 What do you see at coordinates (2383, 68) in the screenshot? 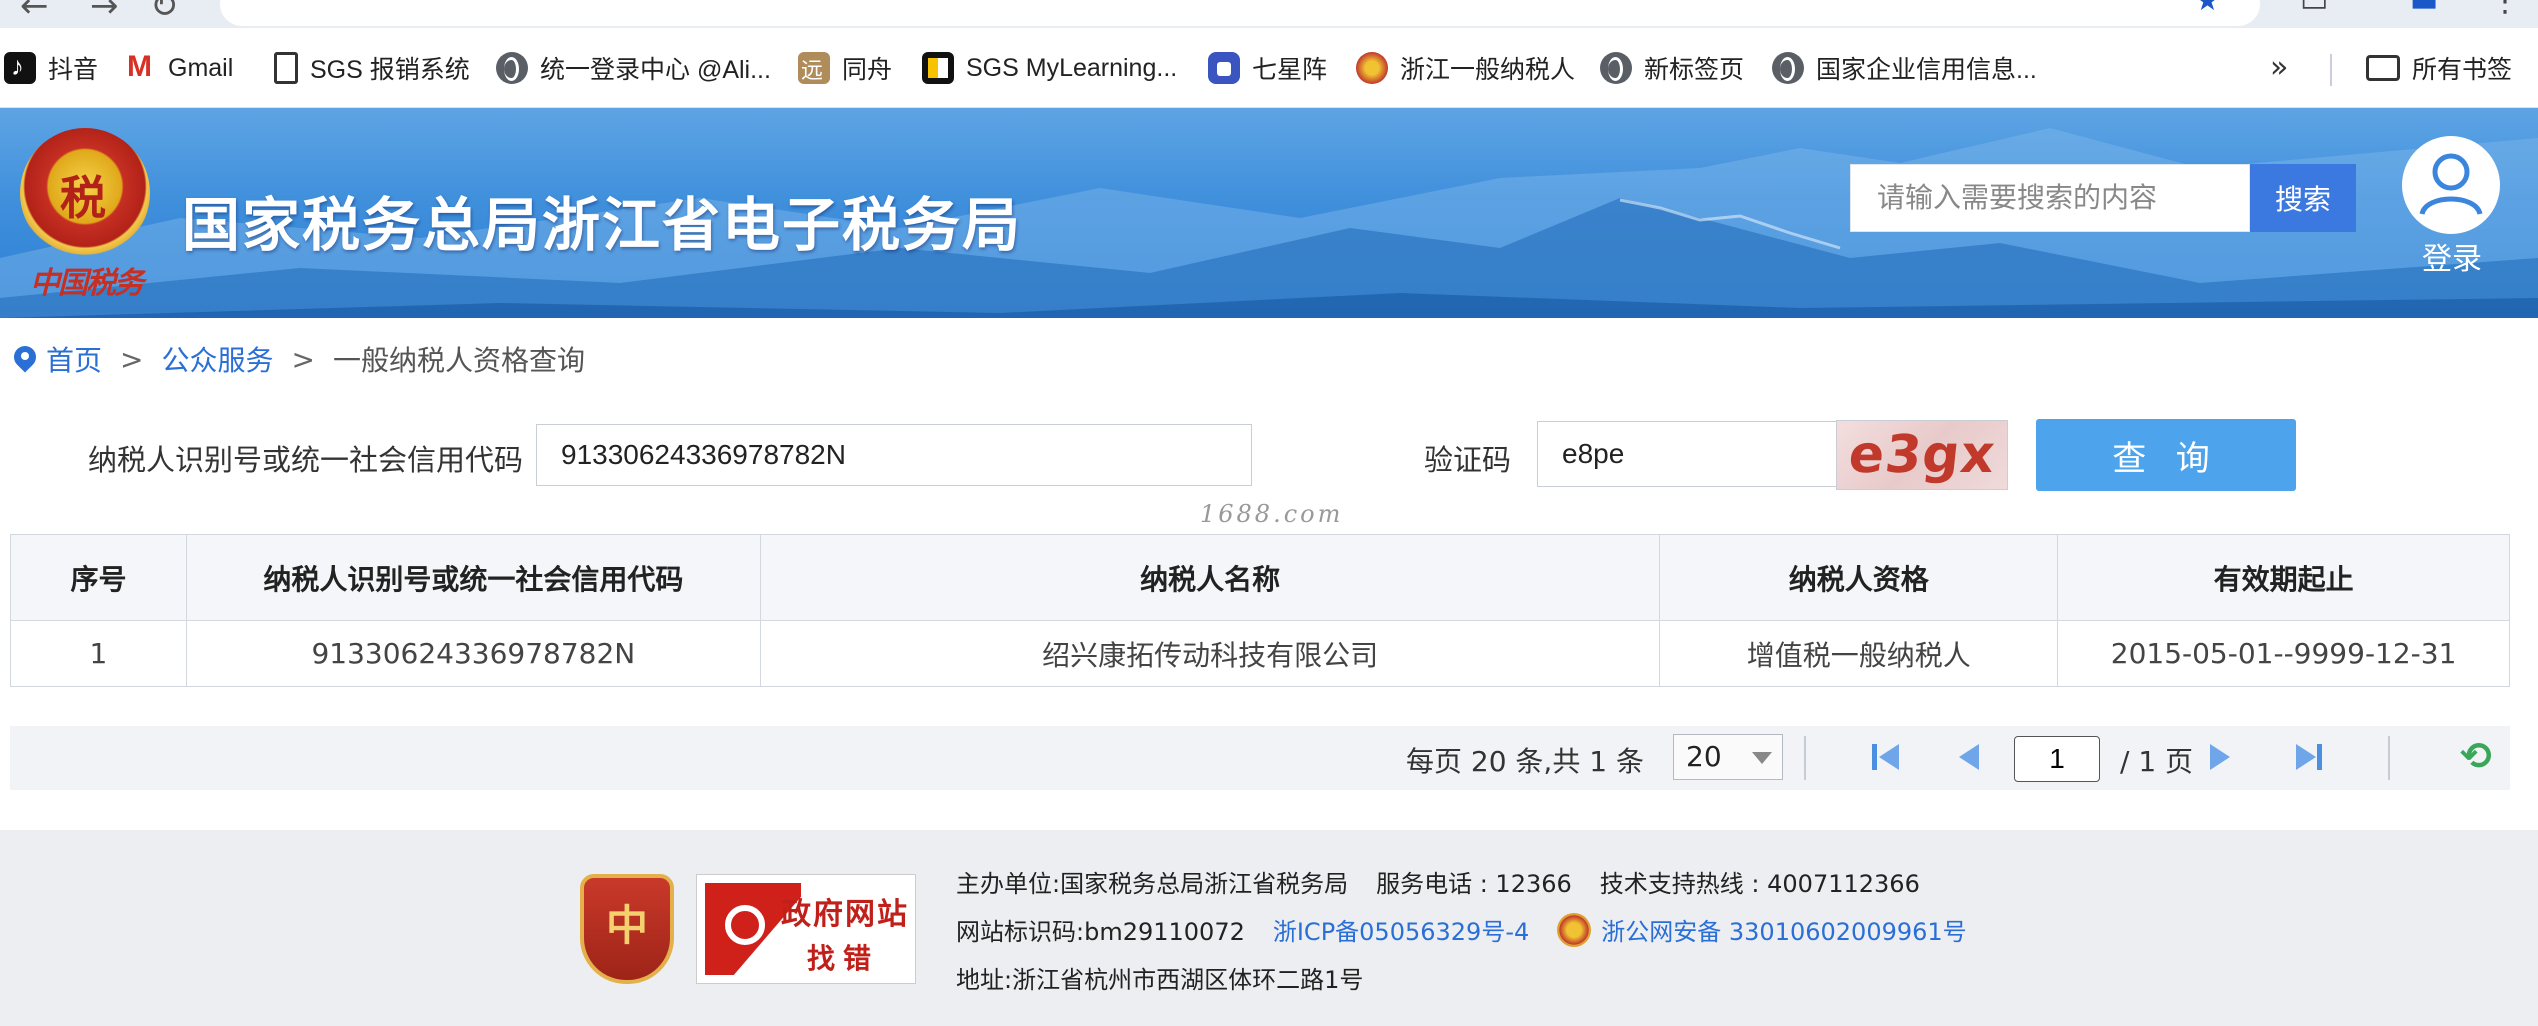
I see `folder-icon` at bounding box center [2383, 68].